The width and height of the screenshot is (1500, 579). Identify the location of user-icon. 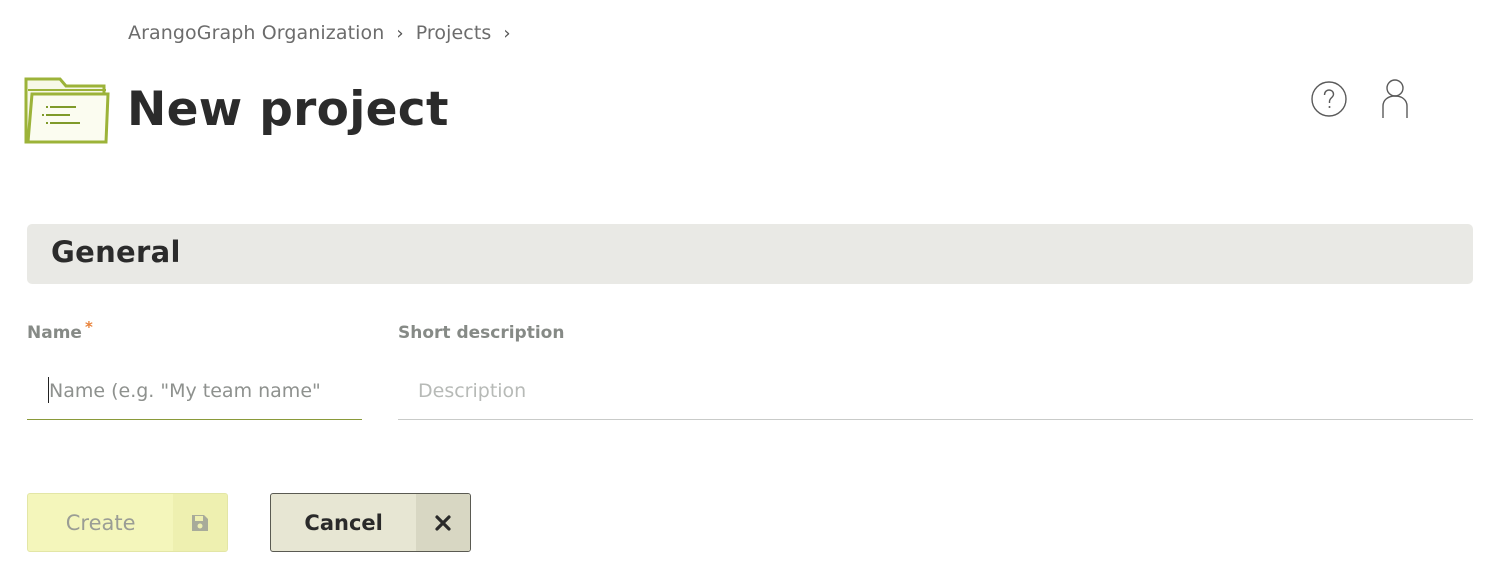
(1395, 98).